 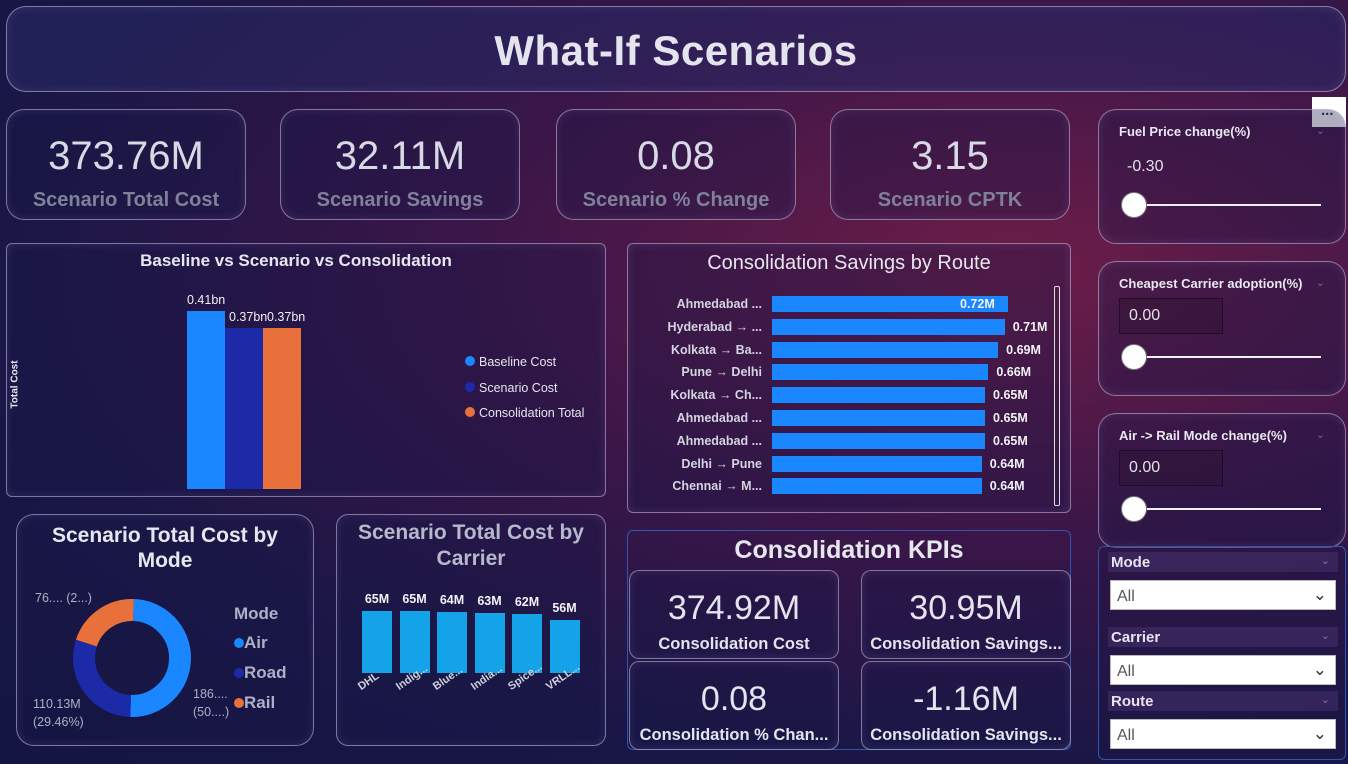 I want to click on category-label: DHL, so click(x=369, y=681).